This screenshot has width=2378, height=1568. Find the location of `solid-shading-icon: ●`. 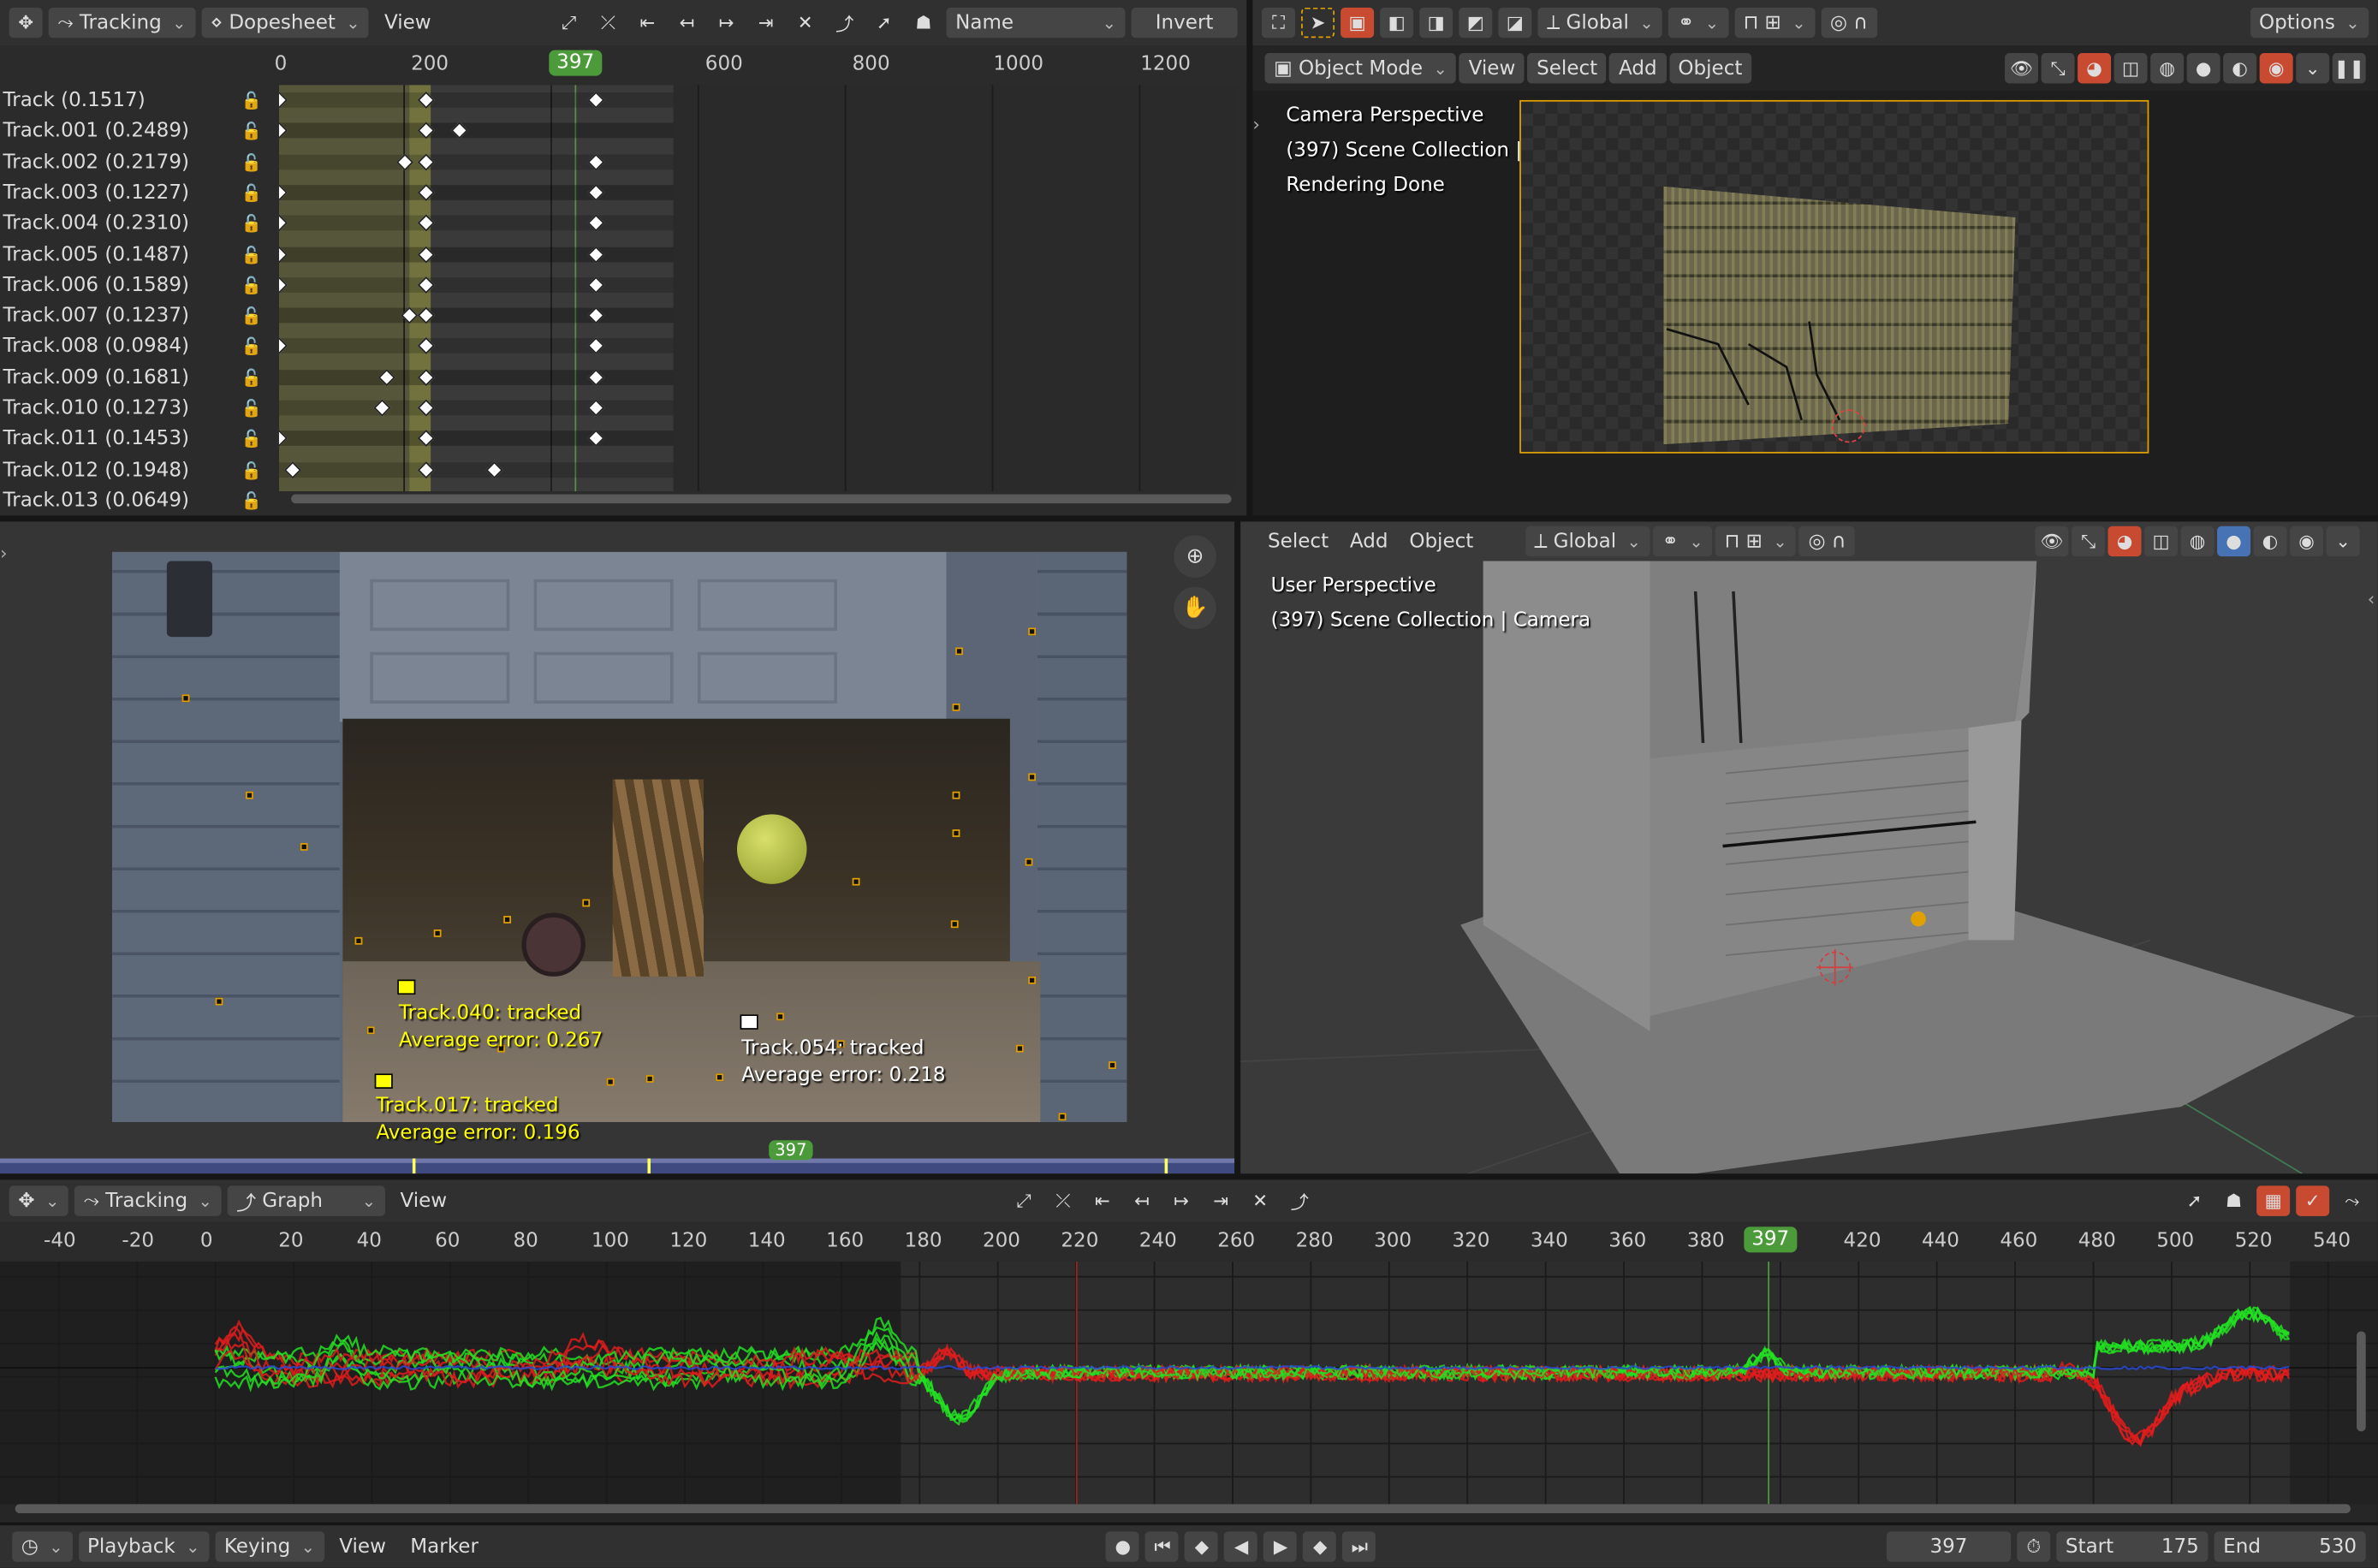

solid-shading-icon: ● is located at coordinates (2234, 541).